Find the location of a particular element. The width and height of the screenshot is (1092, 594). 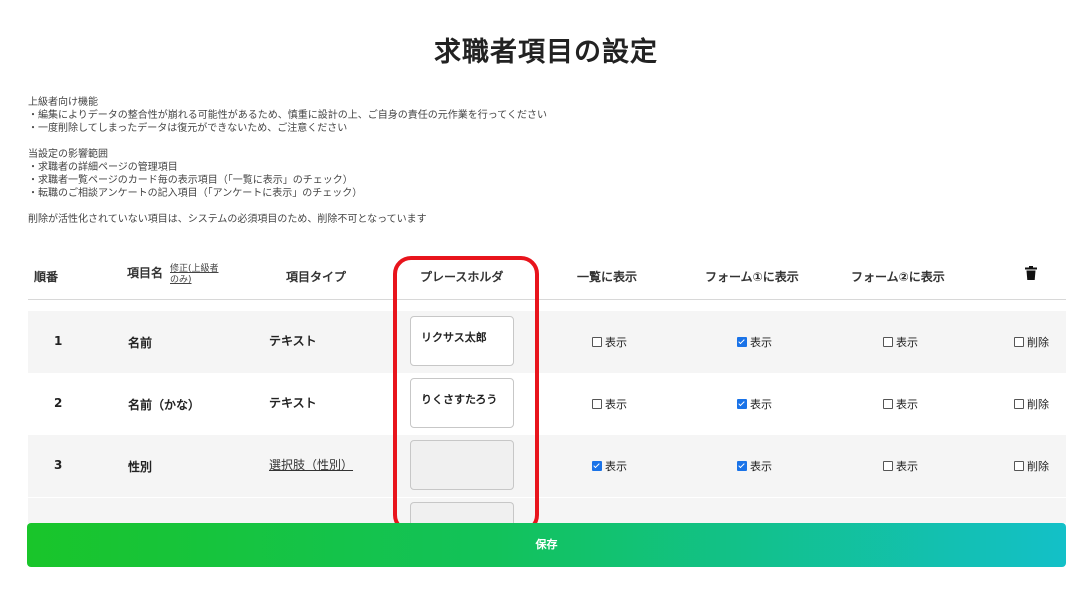

header-form2: フォーム②に表示 is located at coordinates (898, 277).